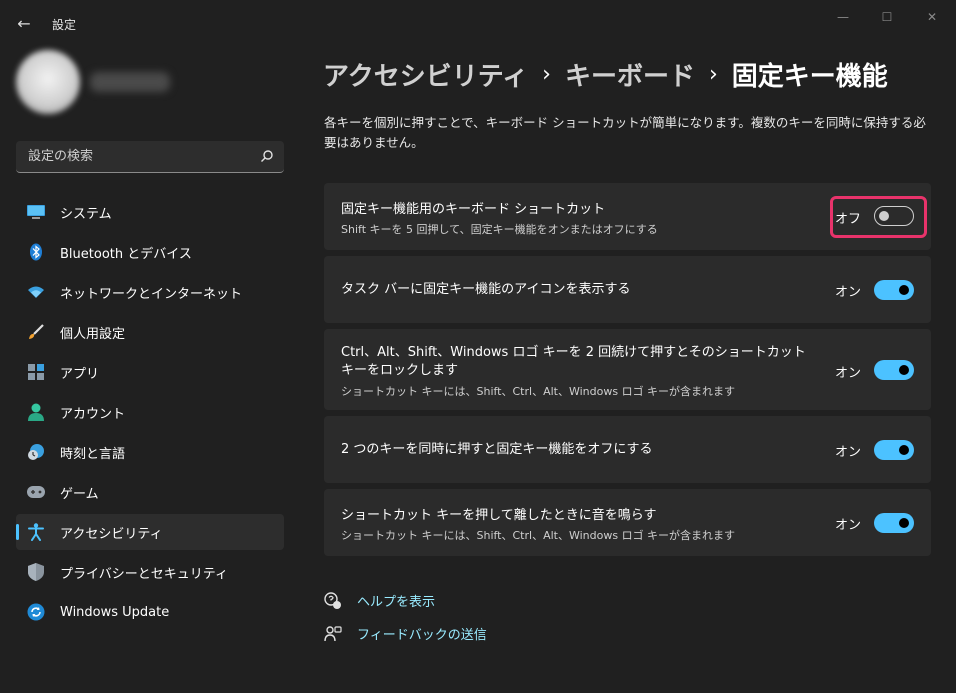 The image size is (956, 693). What do you see at coordinates (93, 334) in the screenshot?
I see `sidebar-item-label: 個人用設定` at bounding box center [93, 334].